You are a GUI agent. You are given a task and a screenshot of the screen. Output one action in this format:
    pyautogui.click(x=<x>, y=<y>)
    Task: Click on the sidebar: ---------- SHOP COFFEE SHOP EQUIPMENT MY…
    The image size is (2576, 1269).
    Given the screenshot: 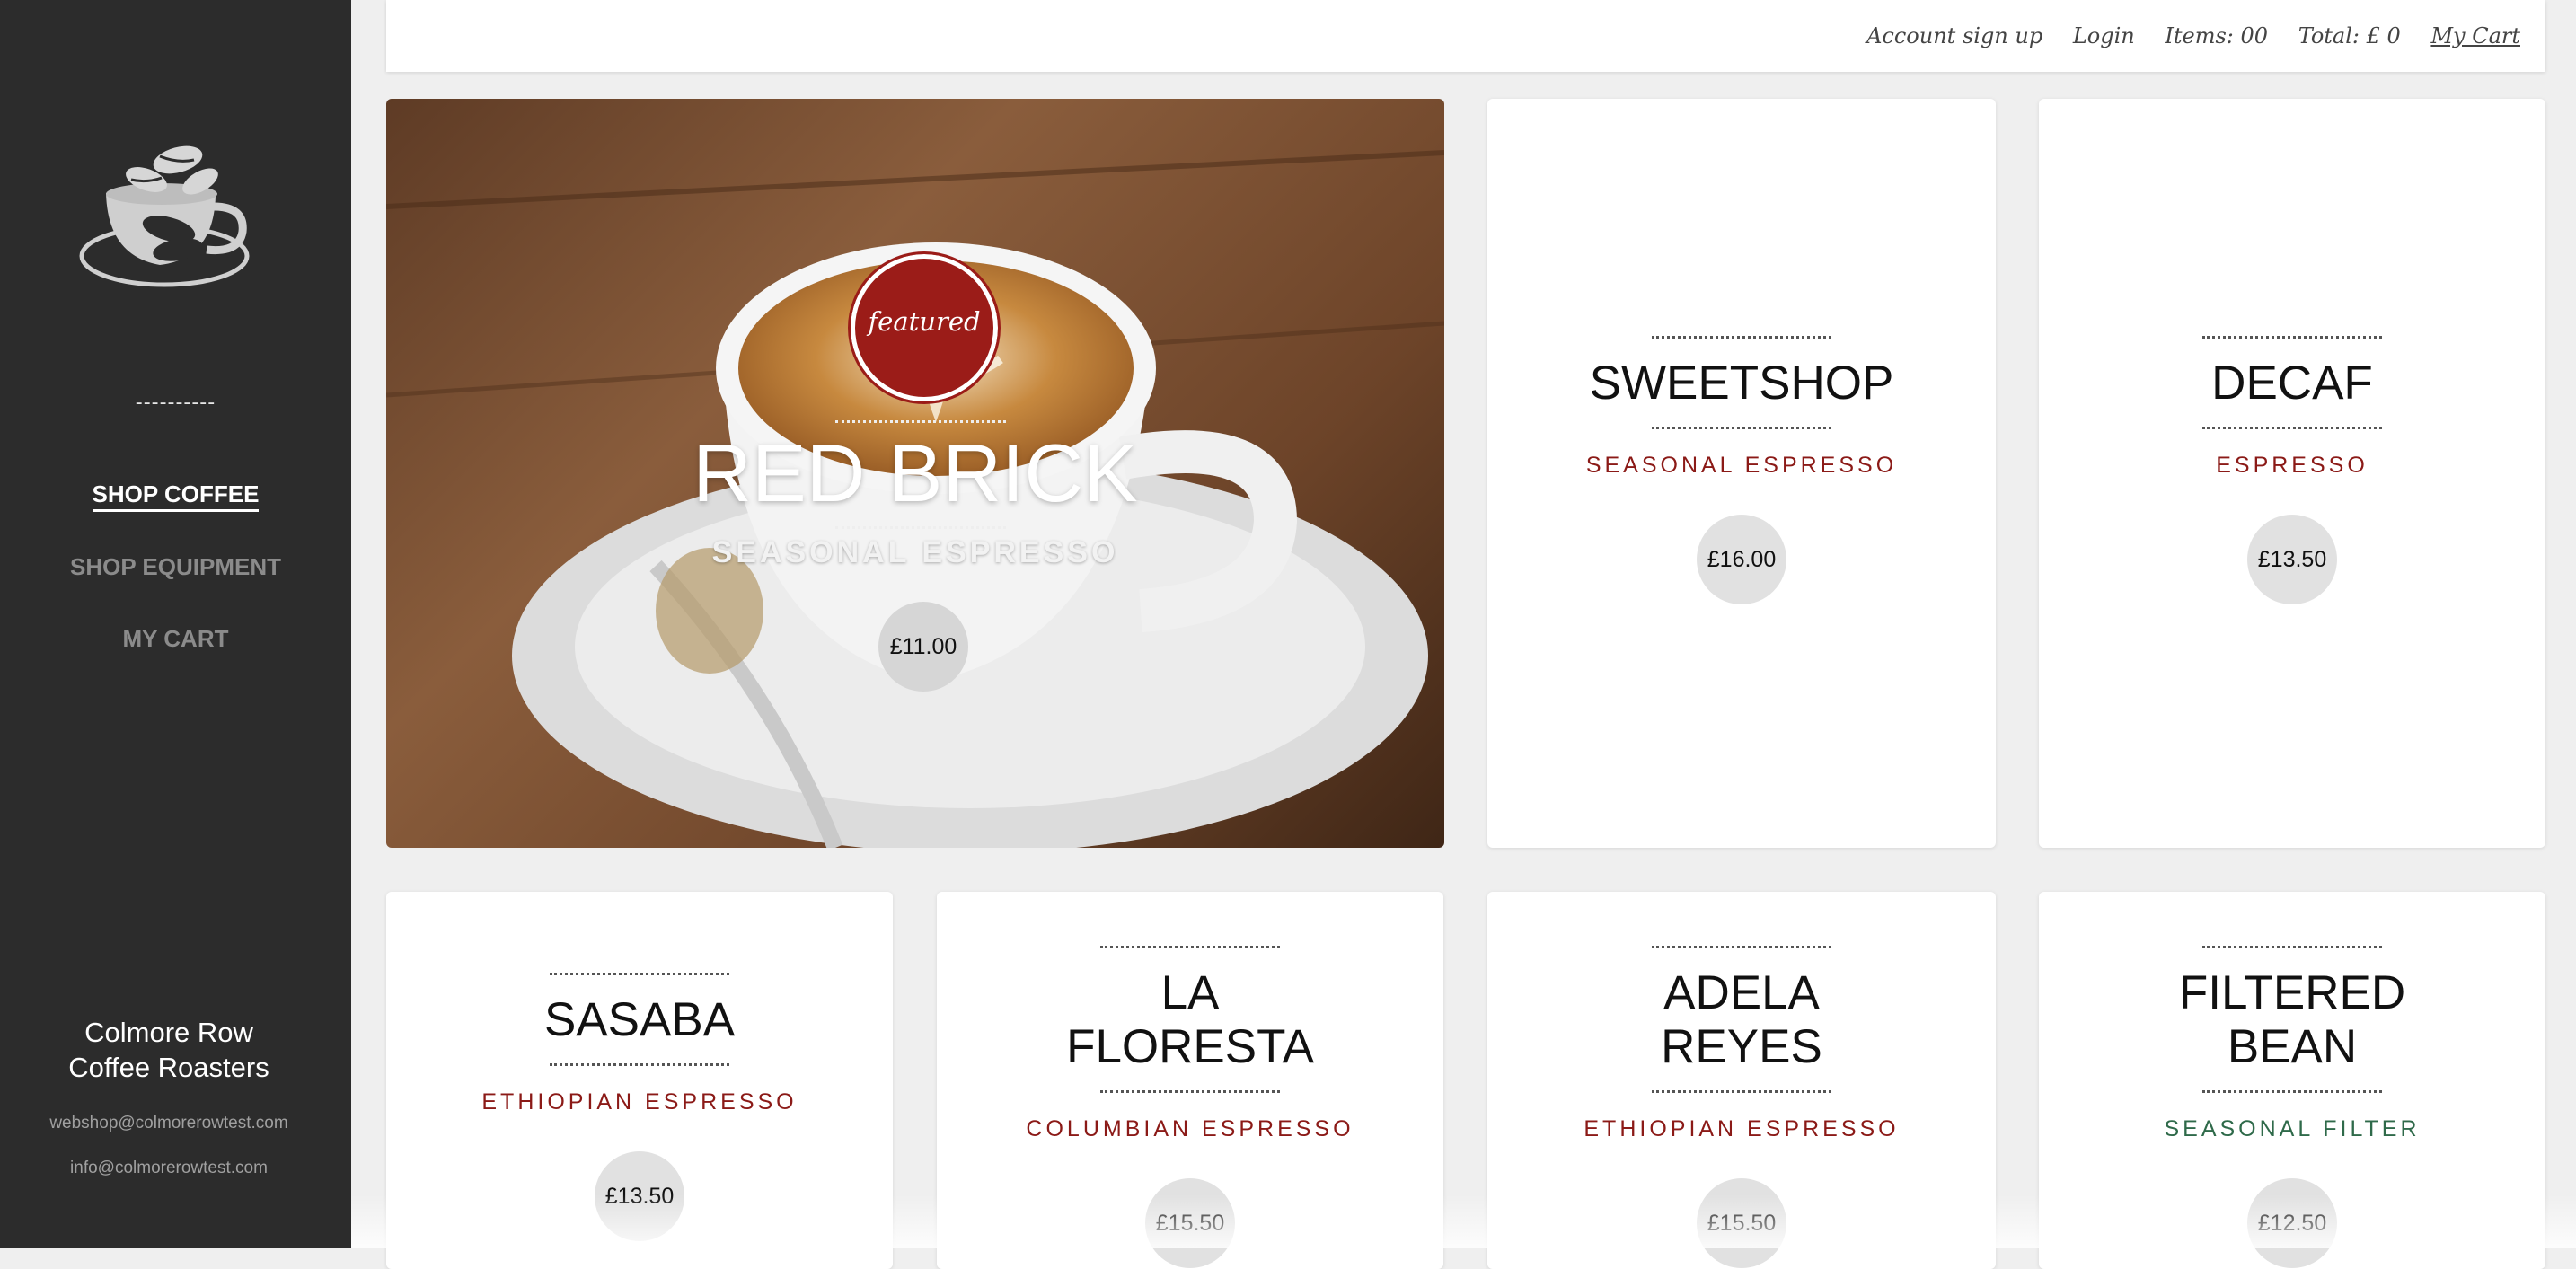 What is the action you would take?
    pyautogui.click(x=175, y=624)
    